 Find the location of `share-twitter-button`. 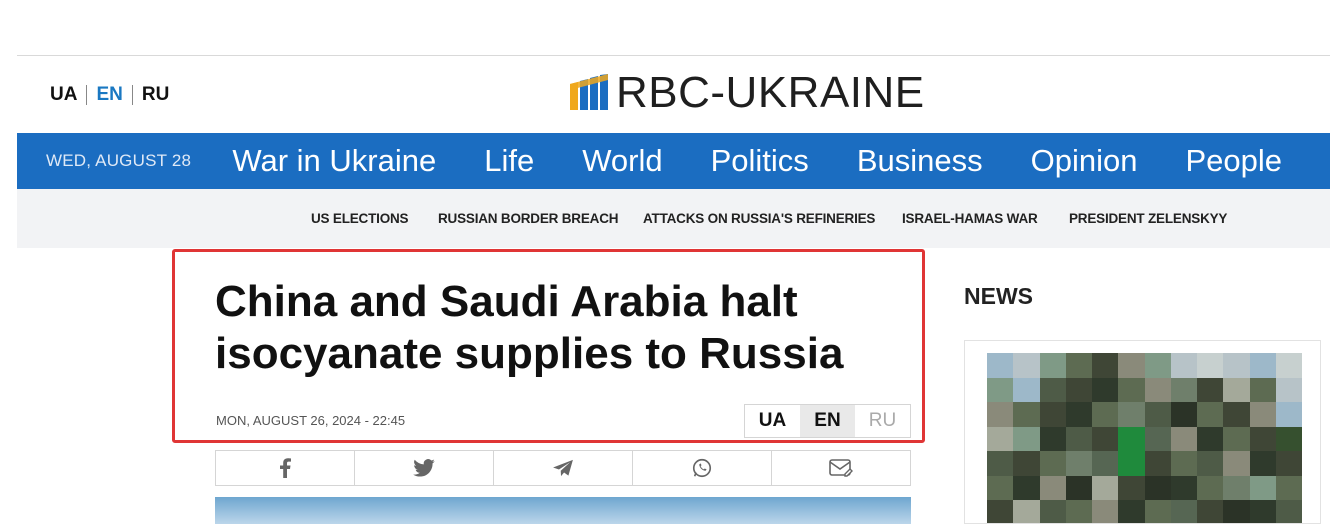

share-twitter-button is located at coordinates (424, 468).